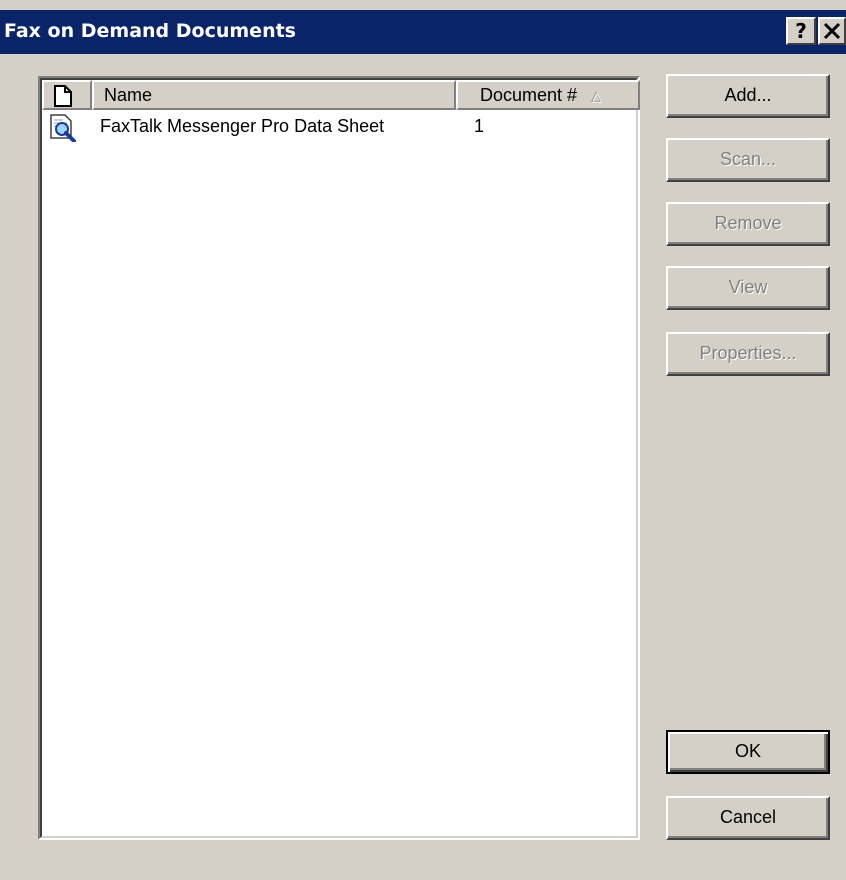  I want to click on view-button: View, so click(748, 288).